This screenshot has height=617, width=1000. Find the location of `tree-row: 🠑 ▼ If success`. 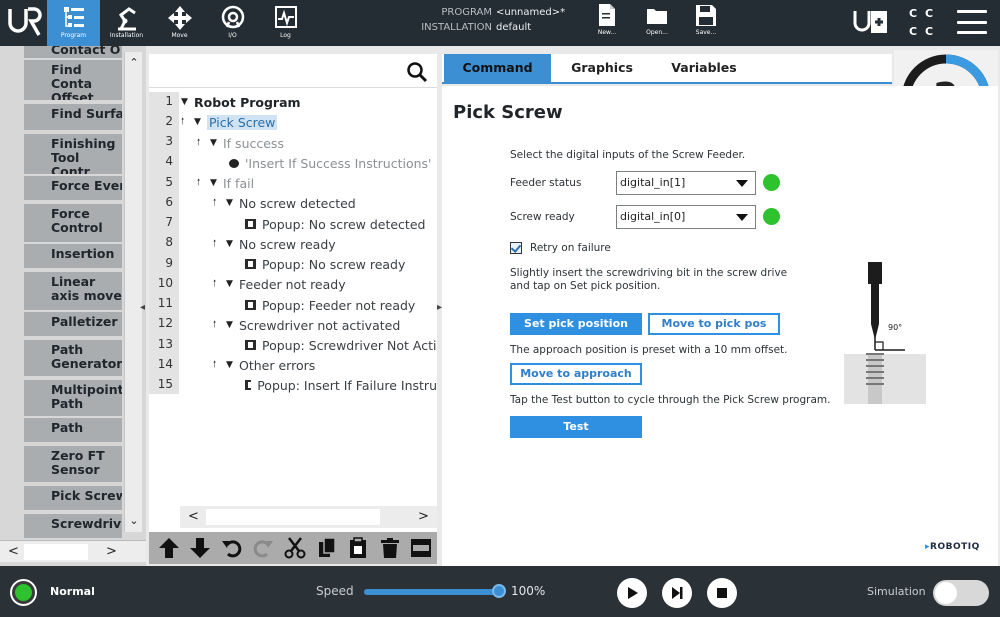

tree-row: 🠑 ▼ If success is located at coordinates (240, 143).